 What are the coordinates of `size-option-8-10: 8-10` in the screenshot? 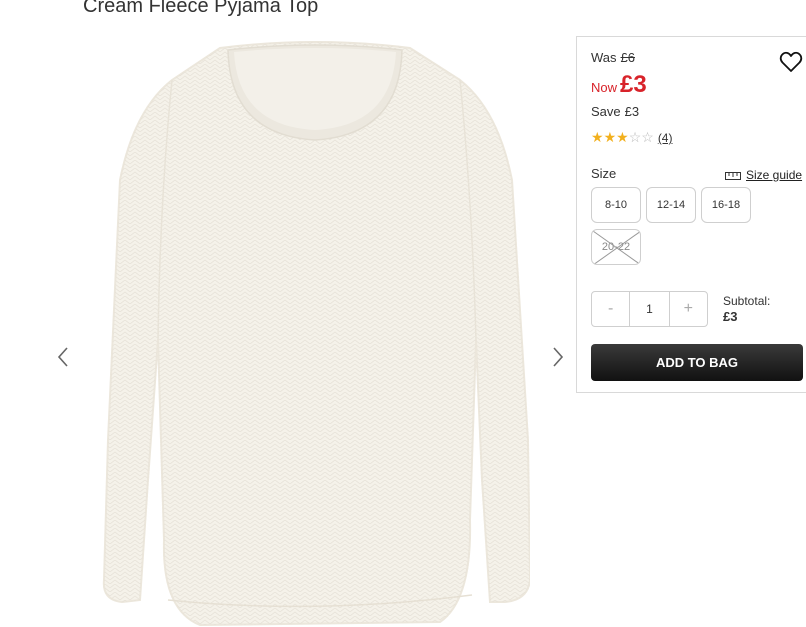 It's located at (616, 205).